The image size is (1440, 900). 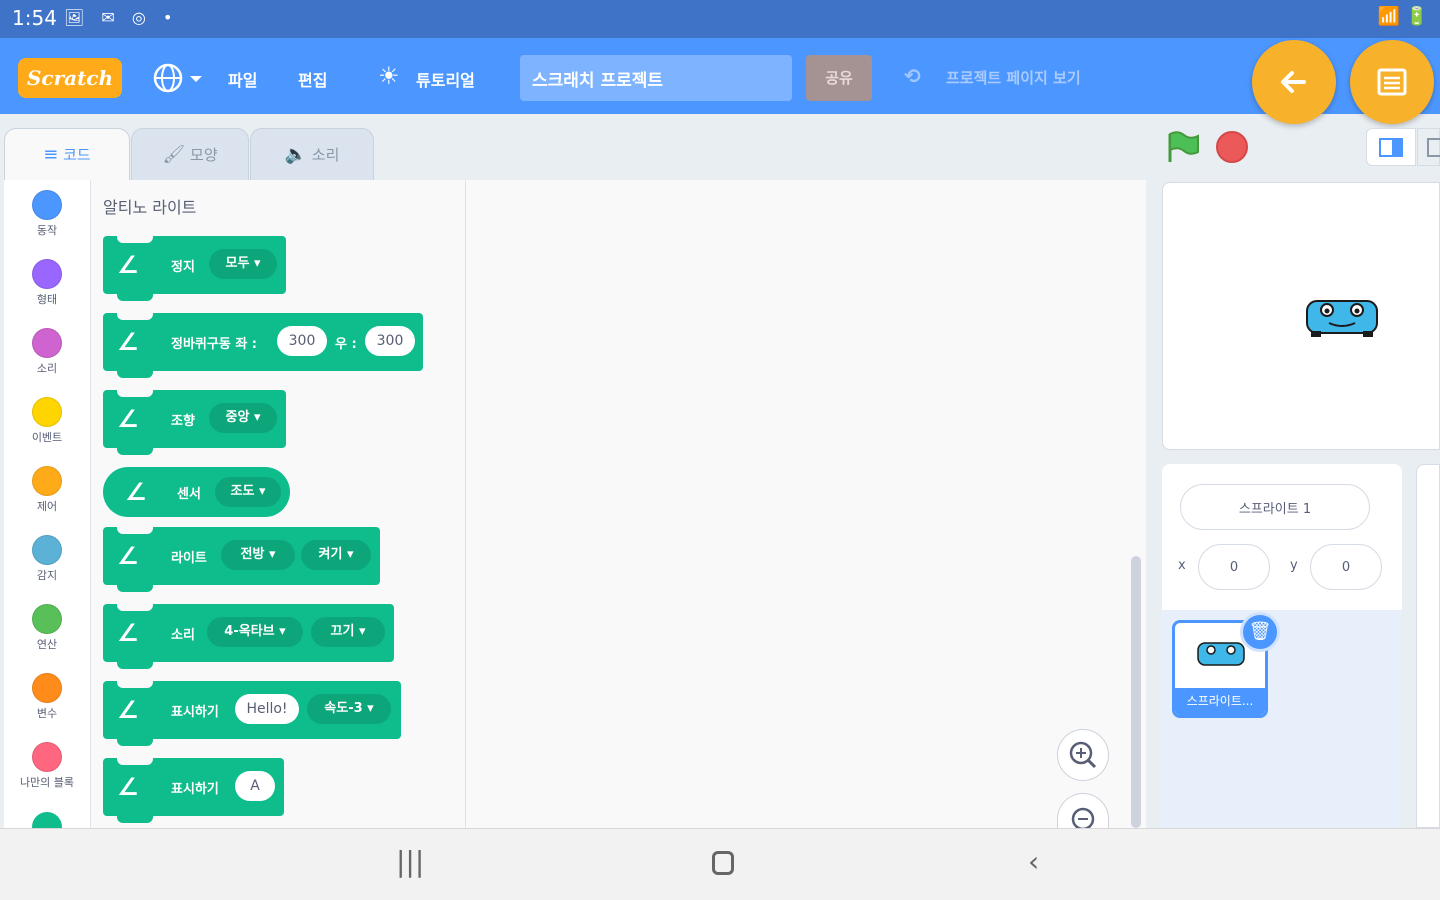 I want to click on lightbulb-icon: ☀, so click(x=389, y=76).